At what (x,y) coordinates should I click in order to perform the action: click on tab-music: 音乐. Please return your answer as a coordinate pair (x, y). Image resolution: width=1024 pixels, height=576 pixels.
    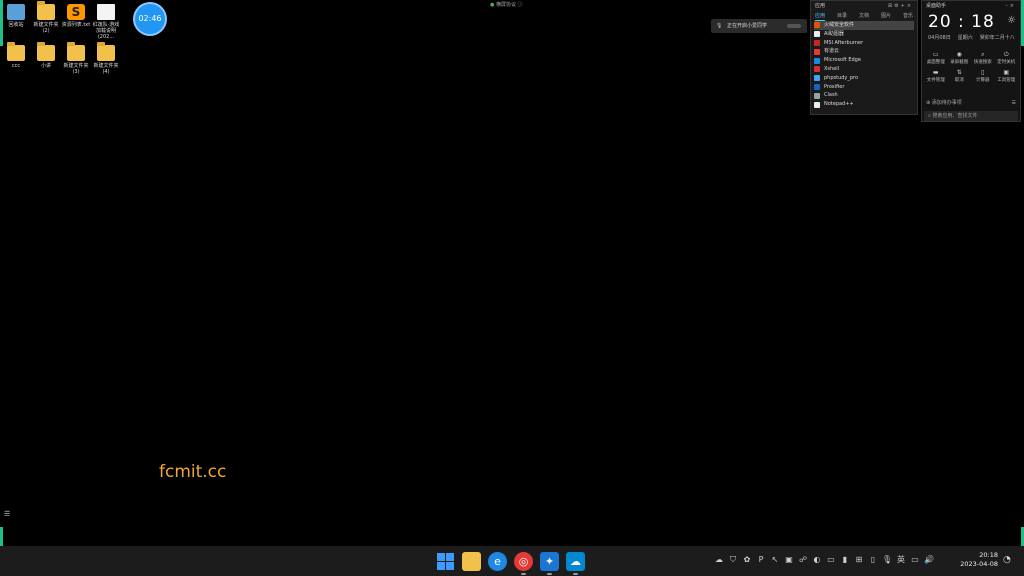
    Looking at the image, I should click on (908, 16).